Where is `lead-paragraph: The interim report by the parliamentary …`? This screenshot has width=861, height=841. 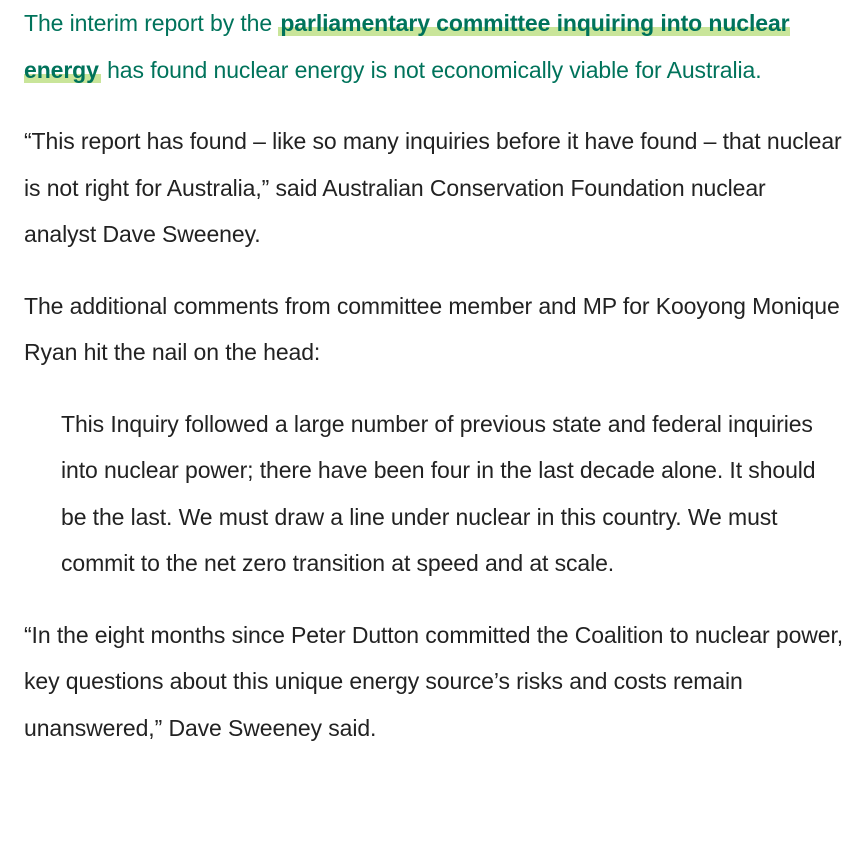 lead-paragraph: The interim report by the parliamentary … is located at coordinates (434, 46).